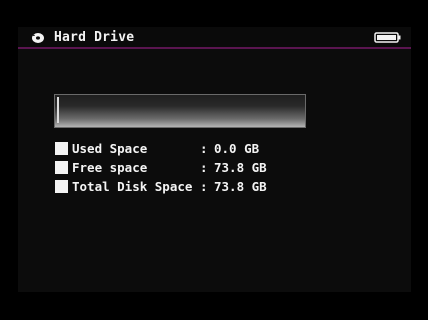  I want to click on legend-row-total-disk-space: Total Disk Space : 73.8 GB, so click(161, 186).